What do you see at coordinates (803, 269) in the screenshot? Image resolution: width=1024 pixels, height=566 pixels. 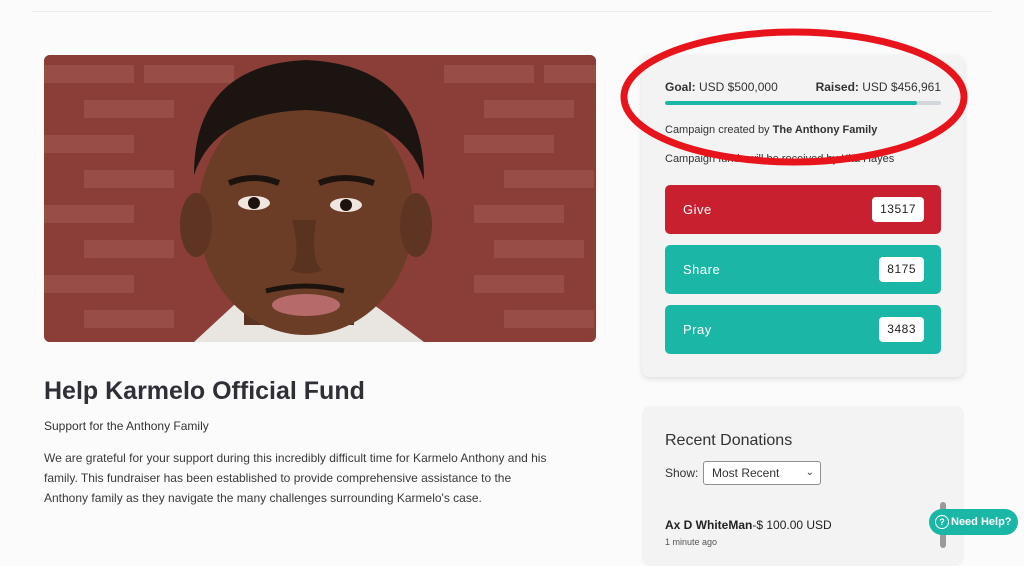 I see `share-button: Share 8175` at bounding box center [803, 269].